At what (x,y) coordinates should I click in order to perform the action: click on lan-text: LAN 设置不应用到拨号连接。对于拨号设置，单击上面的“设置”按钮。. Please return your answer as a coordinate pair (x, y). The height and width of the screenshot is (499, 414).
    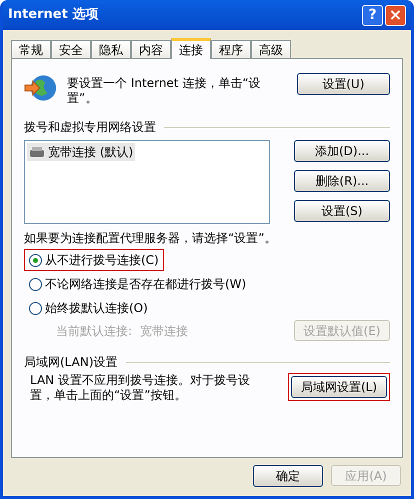
    Looking at the image, I should click on (140, 388).